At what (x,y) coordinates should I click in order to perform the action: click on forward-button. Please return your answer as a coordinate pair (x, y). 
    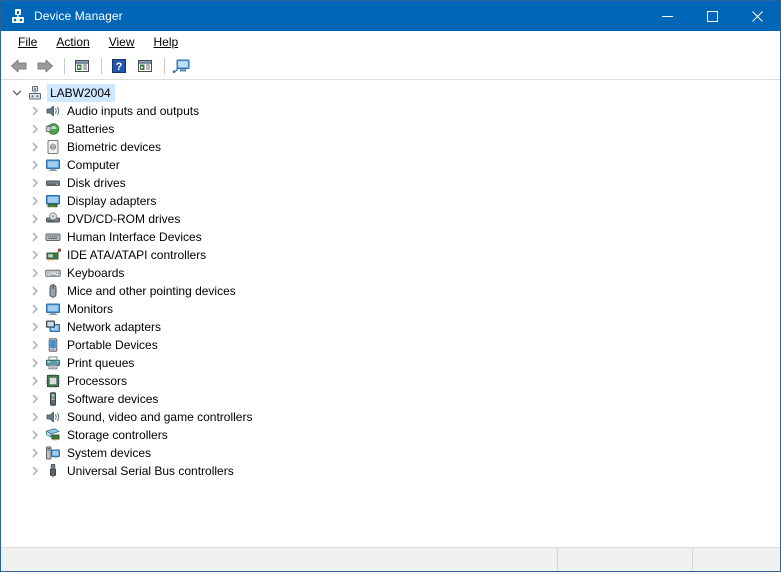
    Looking at the image, I should click on (45, 66).